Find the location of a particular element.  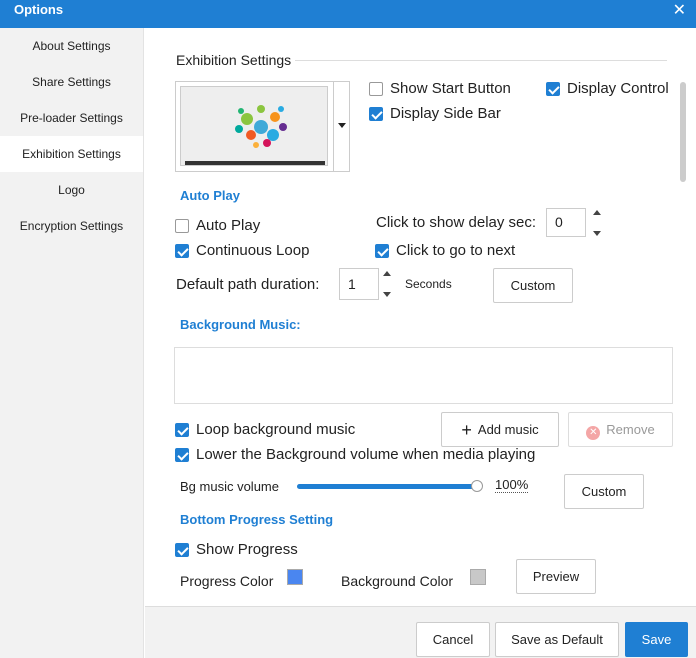

volume-slider-track is located at coordinates (390, 486).